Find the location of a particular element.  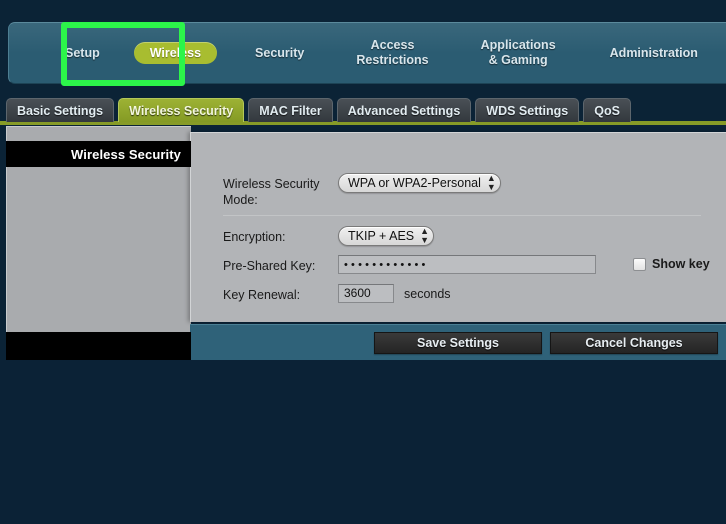

show-key-control: Show key is located at coordinates (671, 264).